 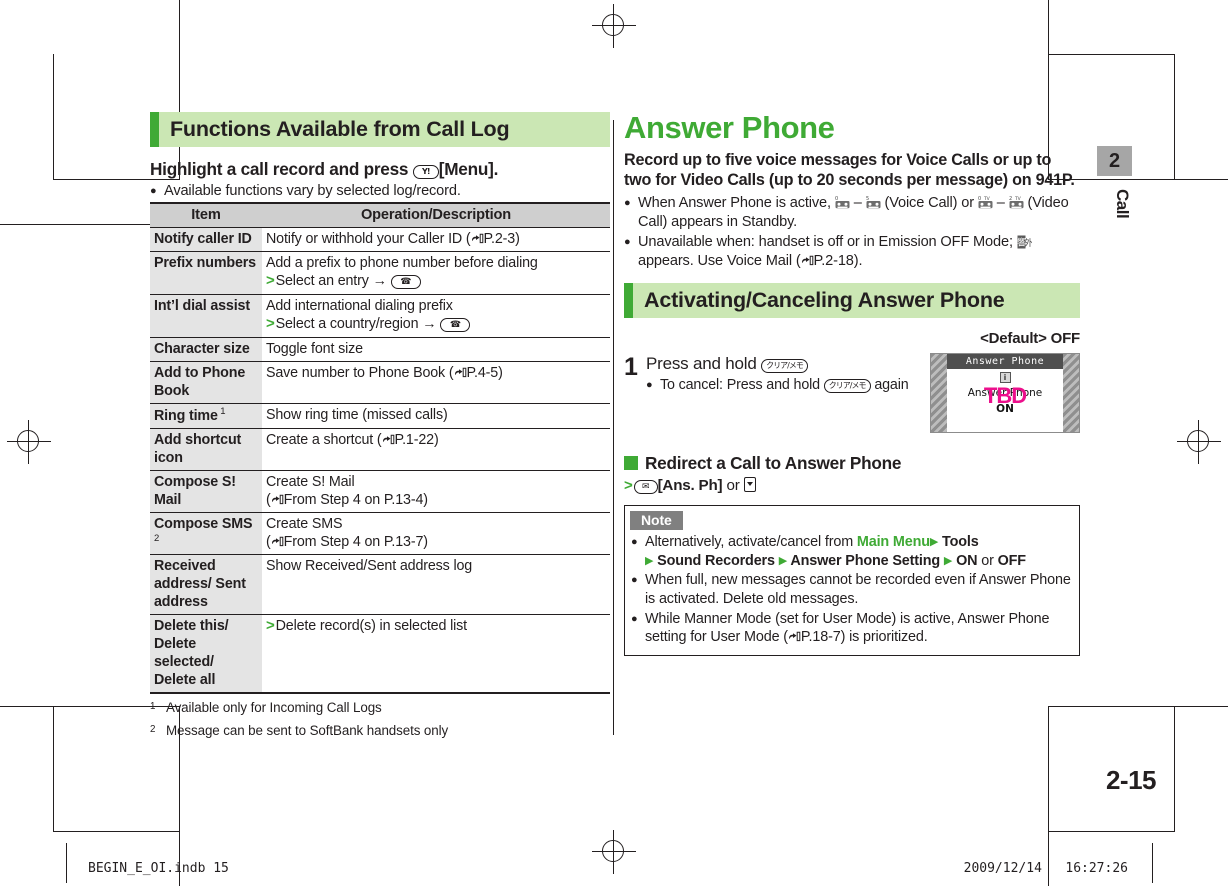 I want to click on handset-screenshot: Answer Phone i Answer Phone TBD ON, so click(x=1005, y=392).